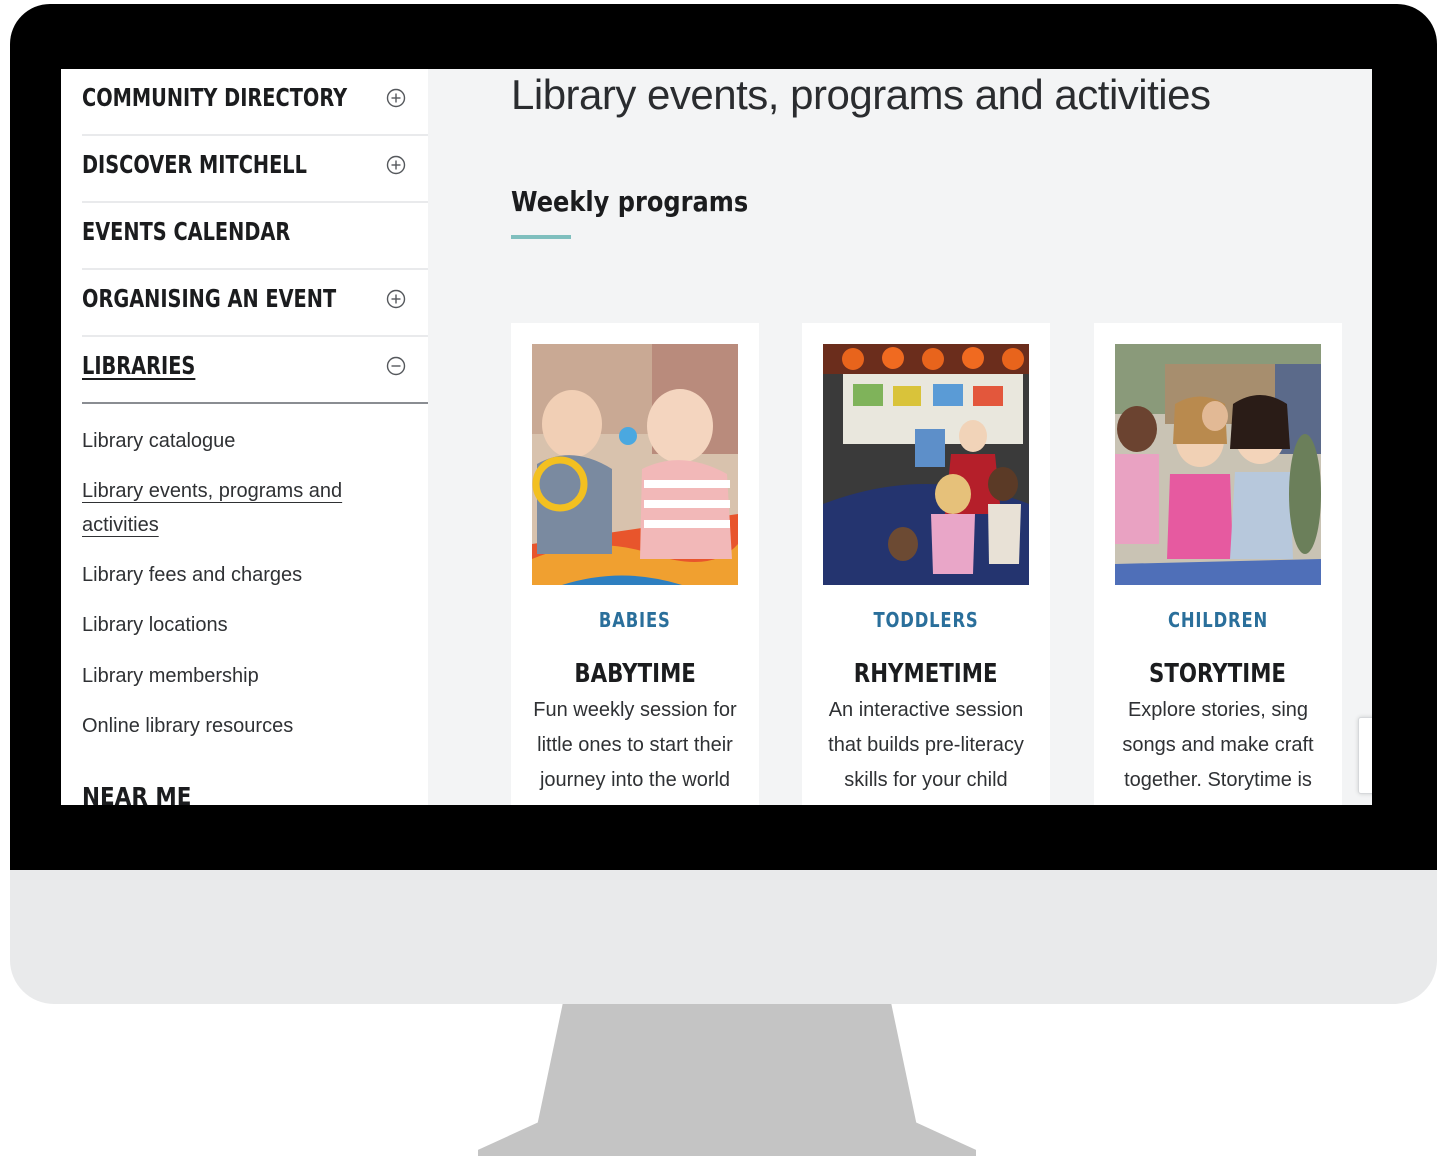 Image resolution: width=1437 pixels, height=1160 pixels. I want to click on sub-link-library-fees: Library fees and charges, so click(192, 575).